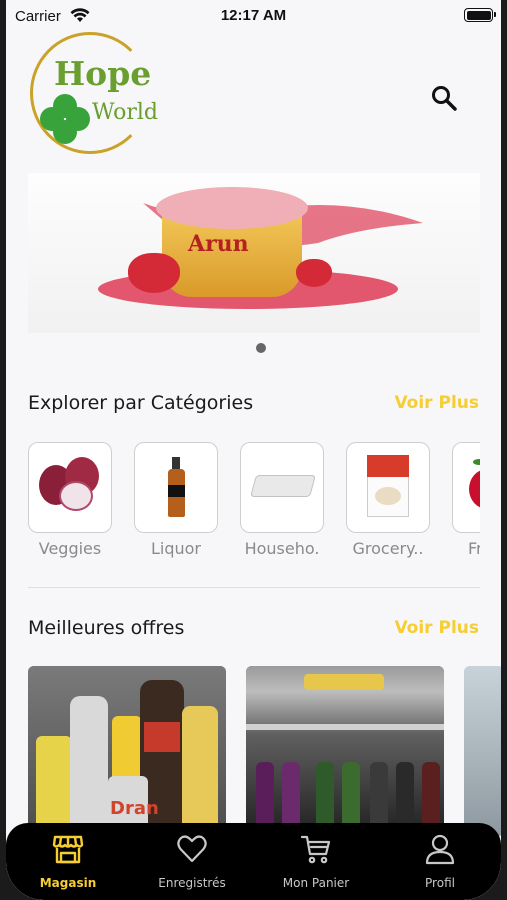  Describe the element at coordinates (440, 849) in the screenshot. I see `user-icon` at that location.